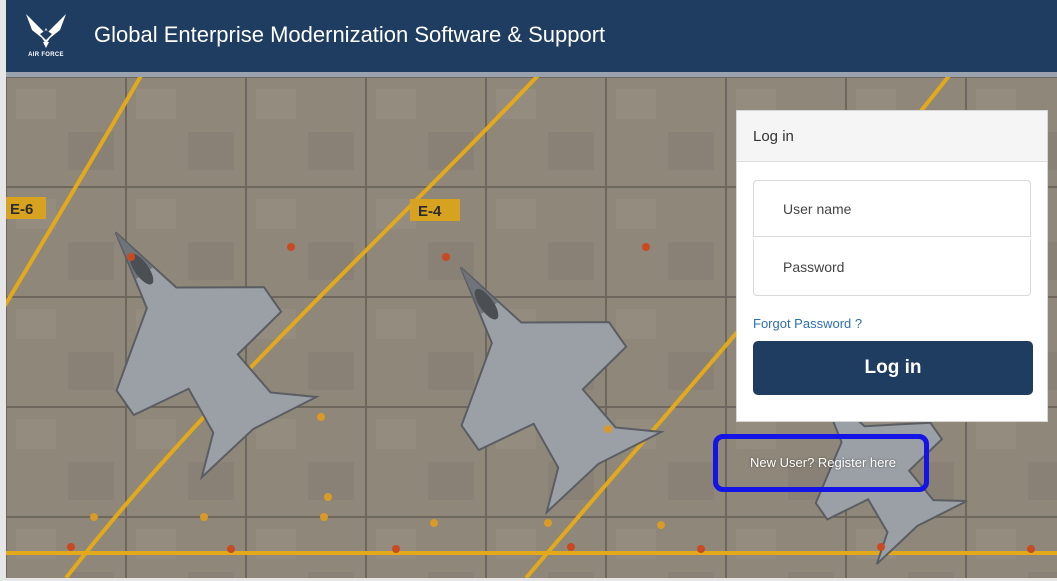 The image size is (1057, 581). I want to click on forgot-password-link: Forgot Password ?, so click(807, 323).